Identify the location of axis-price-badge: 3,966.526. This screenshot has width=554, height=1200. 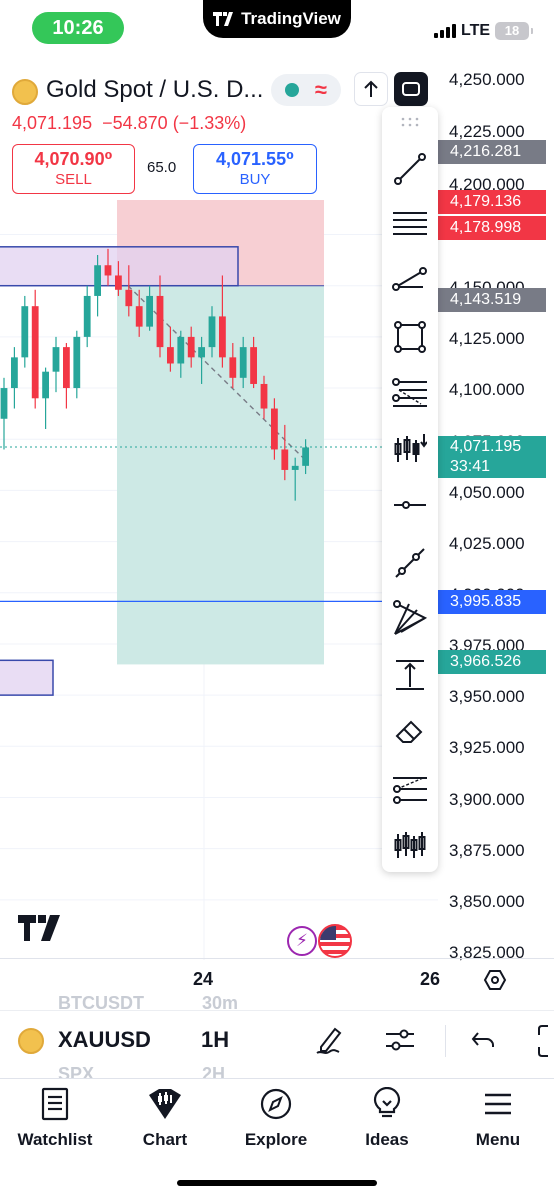
(492, 662).